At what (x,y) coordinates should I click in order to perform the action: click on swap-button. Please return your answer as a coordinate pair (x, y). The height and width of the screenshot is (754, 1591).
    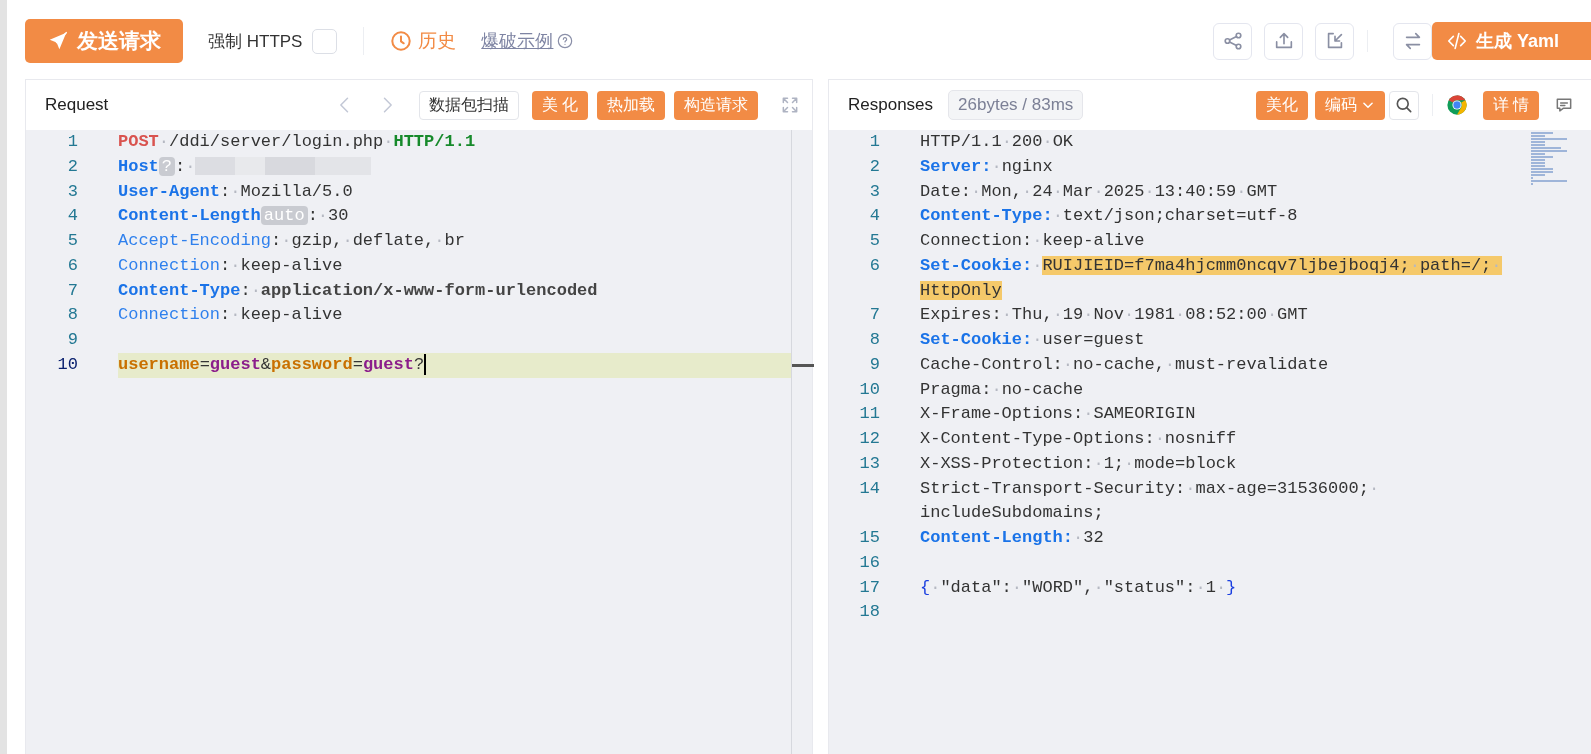
    Looking at the image, I should click on (1412, 41).